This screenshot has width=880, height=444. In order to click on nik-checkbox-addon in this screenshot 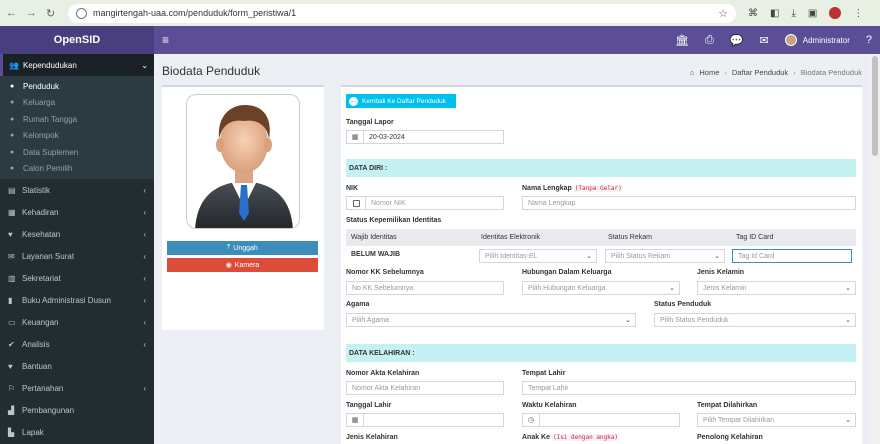, I will do `click(356, 203)`.